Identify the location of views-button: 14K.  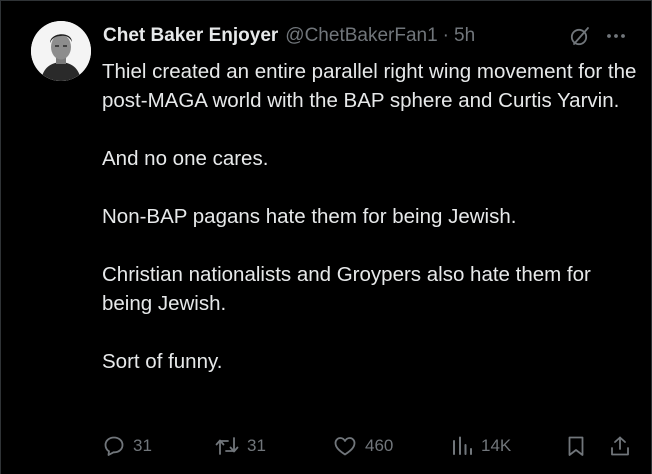
(481, 446).